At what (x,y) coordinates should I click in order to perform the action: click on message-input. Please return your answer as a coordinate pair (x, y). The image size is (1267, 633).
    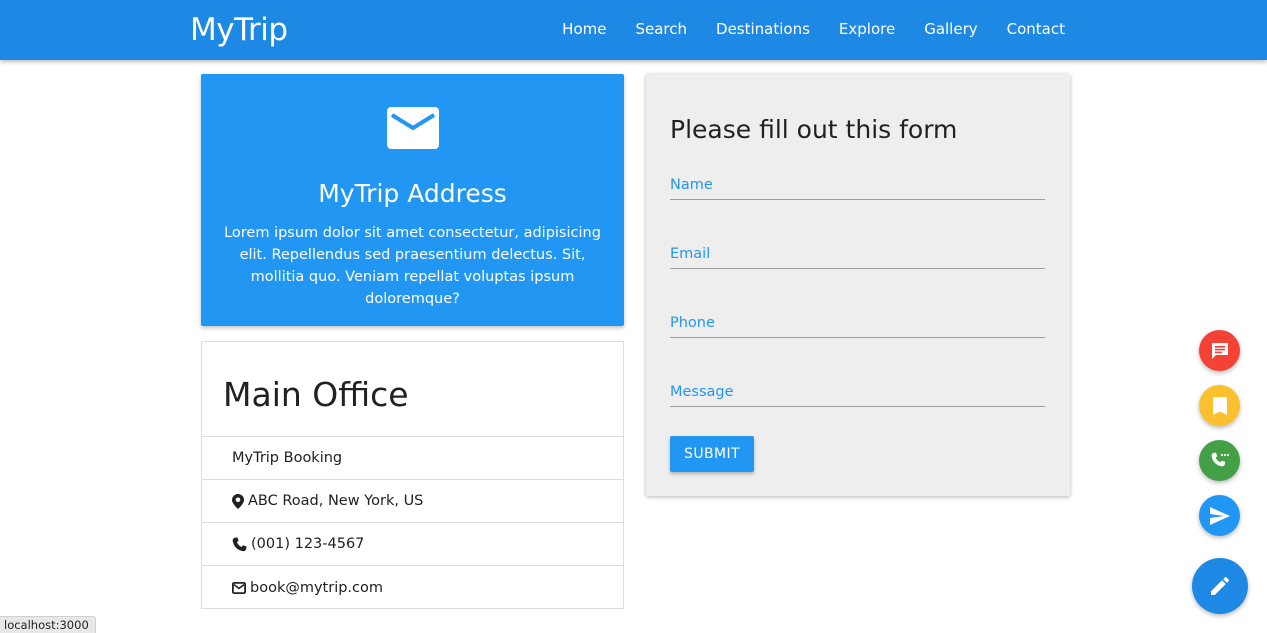
    Looking at the image, I should click on (857, 391).